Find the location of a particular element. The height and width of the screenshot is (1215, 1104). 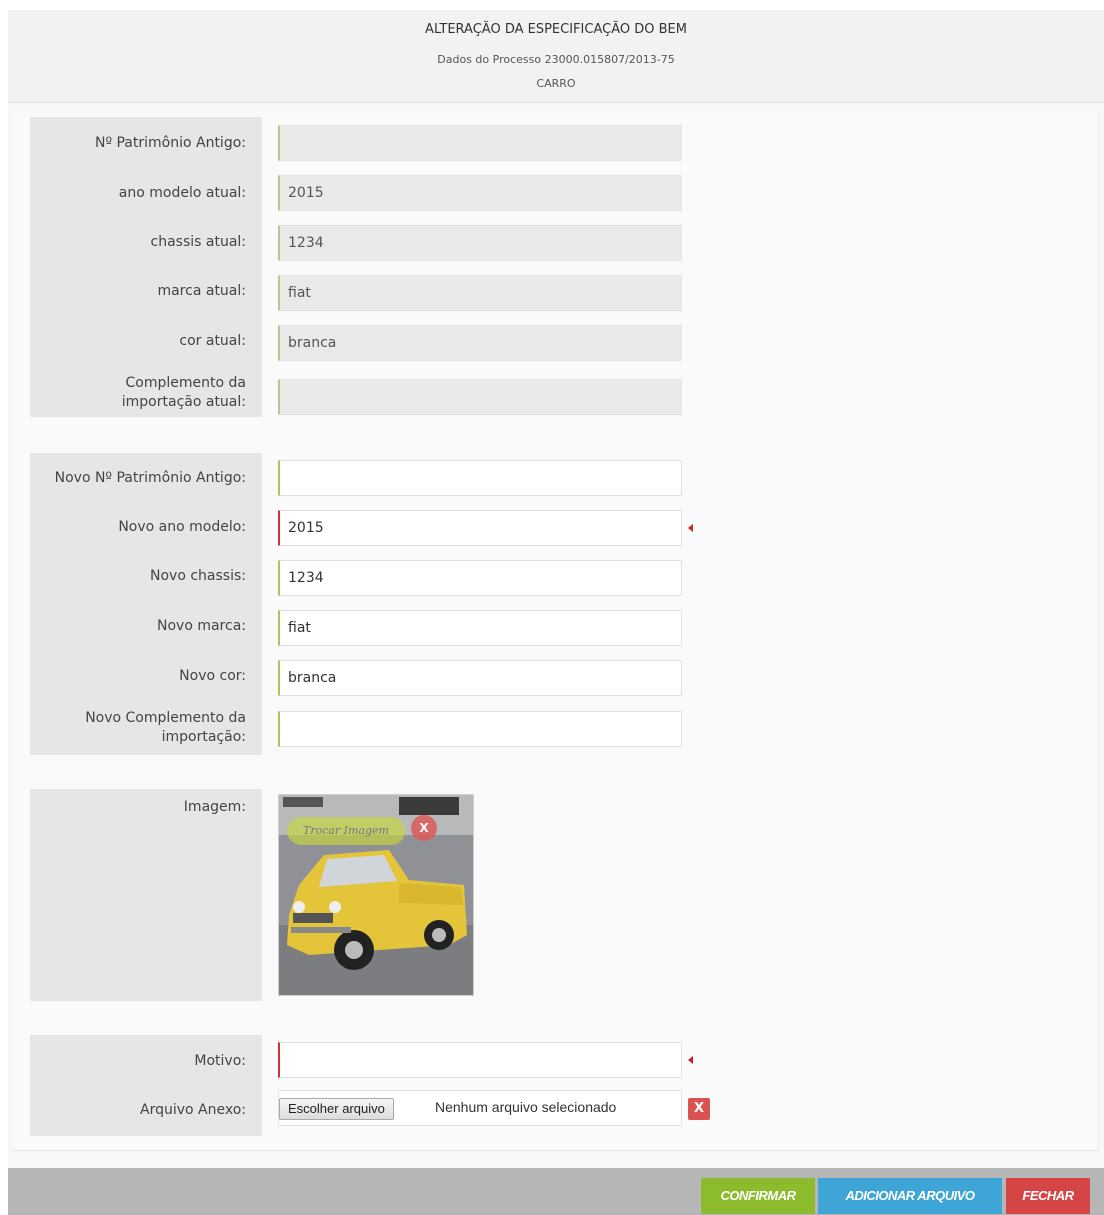

complemento-novo-input is located at coordinates (480, 729).